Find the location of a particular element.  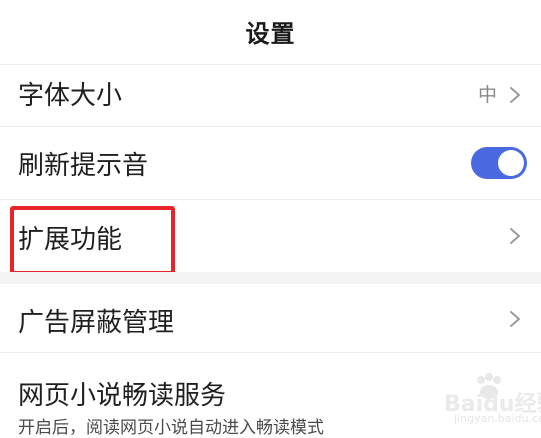

section-gap is located at coordinates (270, 278).